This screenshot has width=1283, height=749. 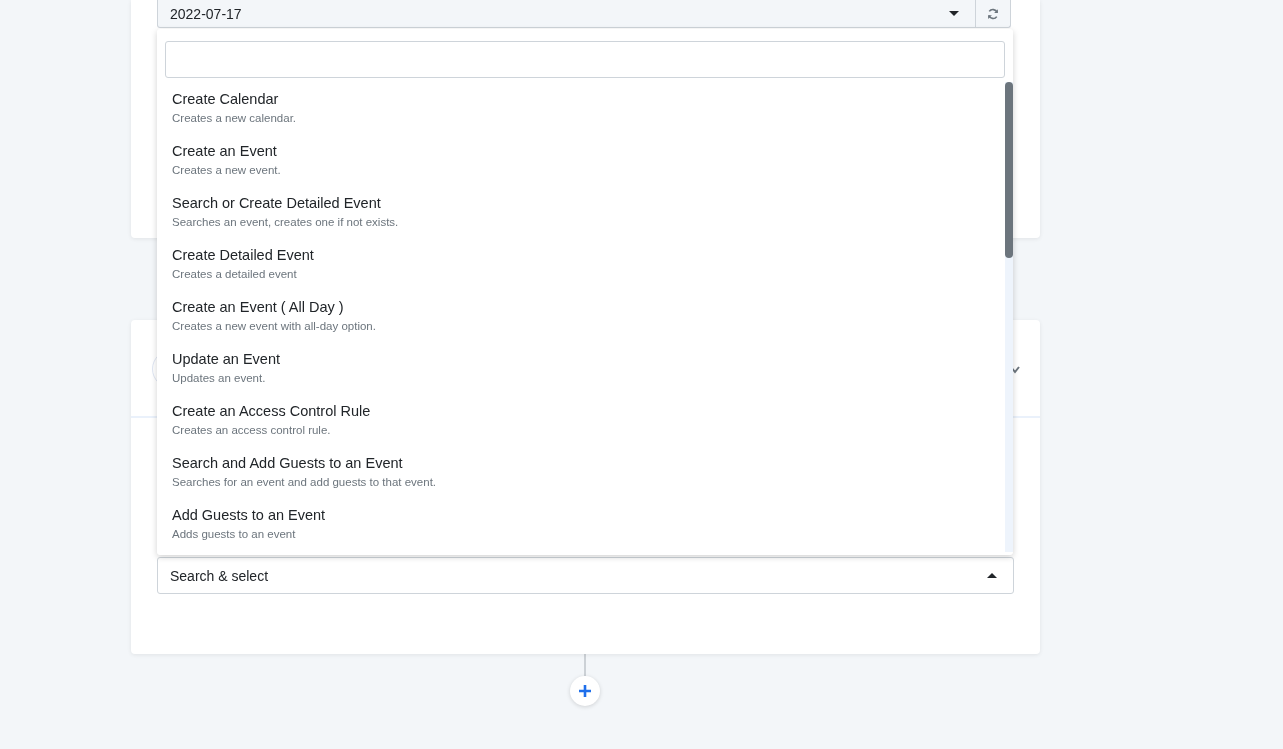 I want to click on refresh-icon, so click(x=993, y=13).